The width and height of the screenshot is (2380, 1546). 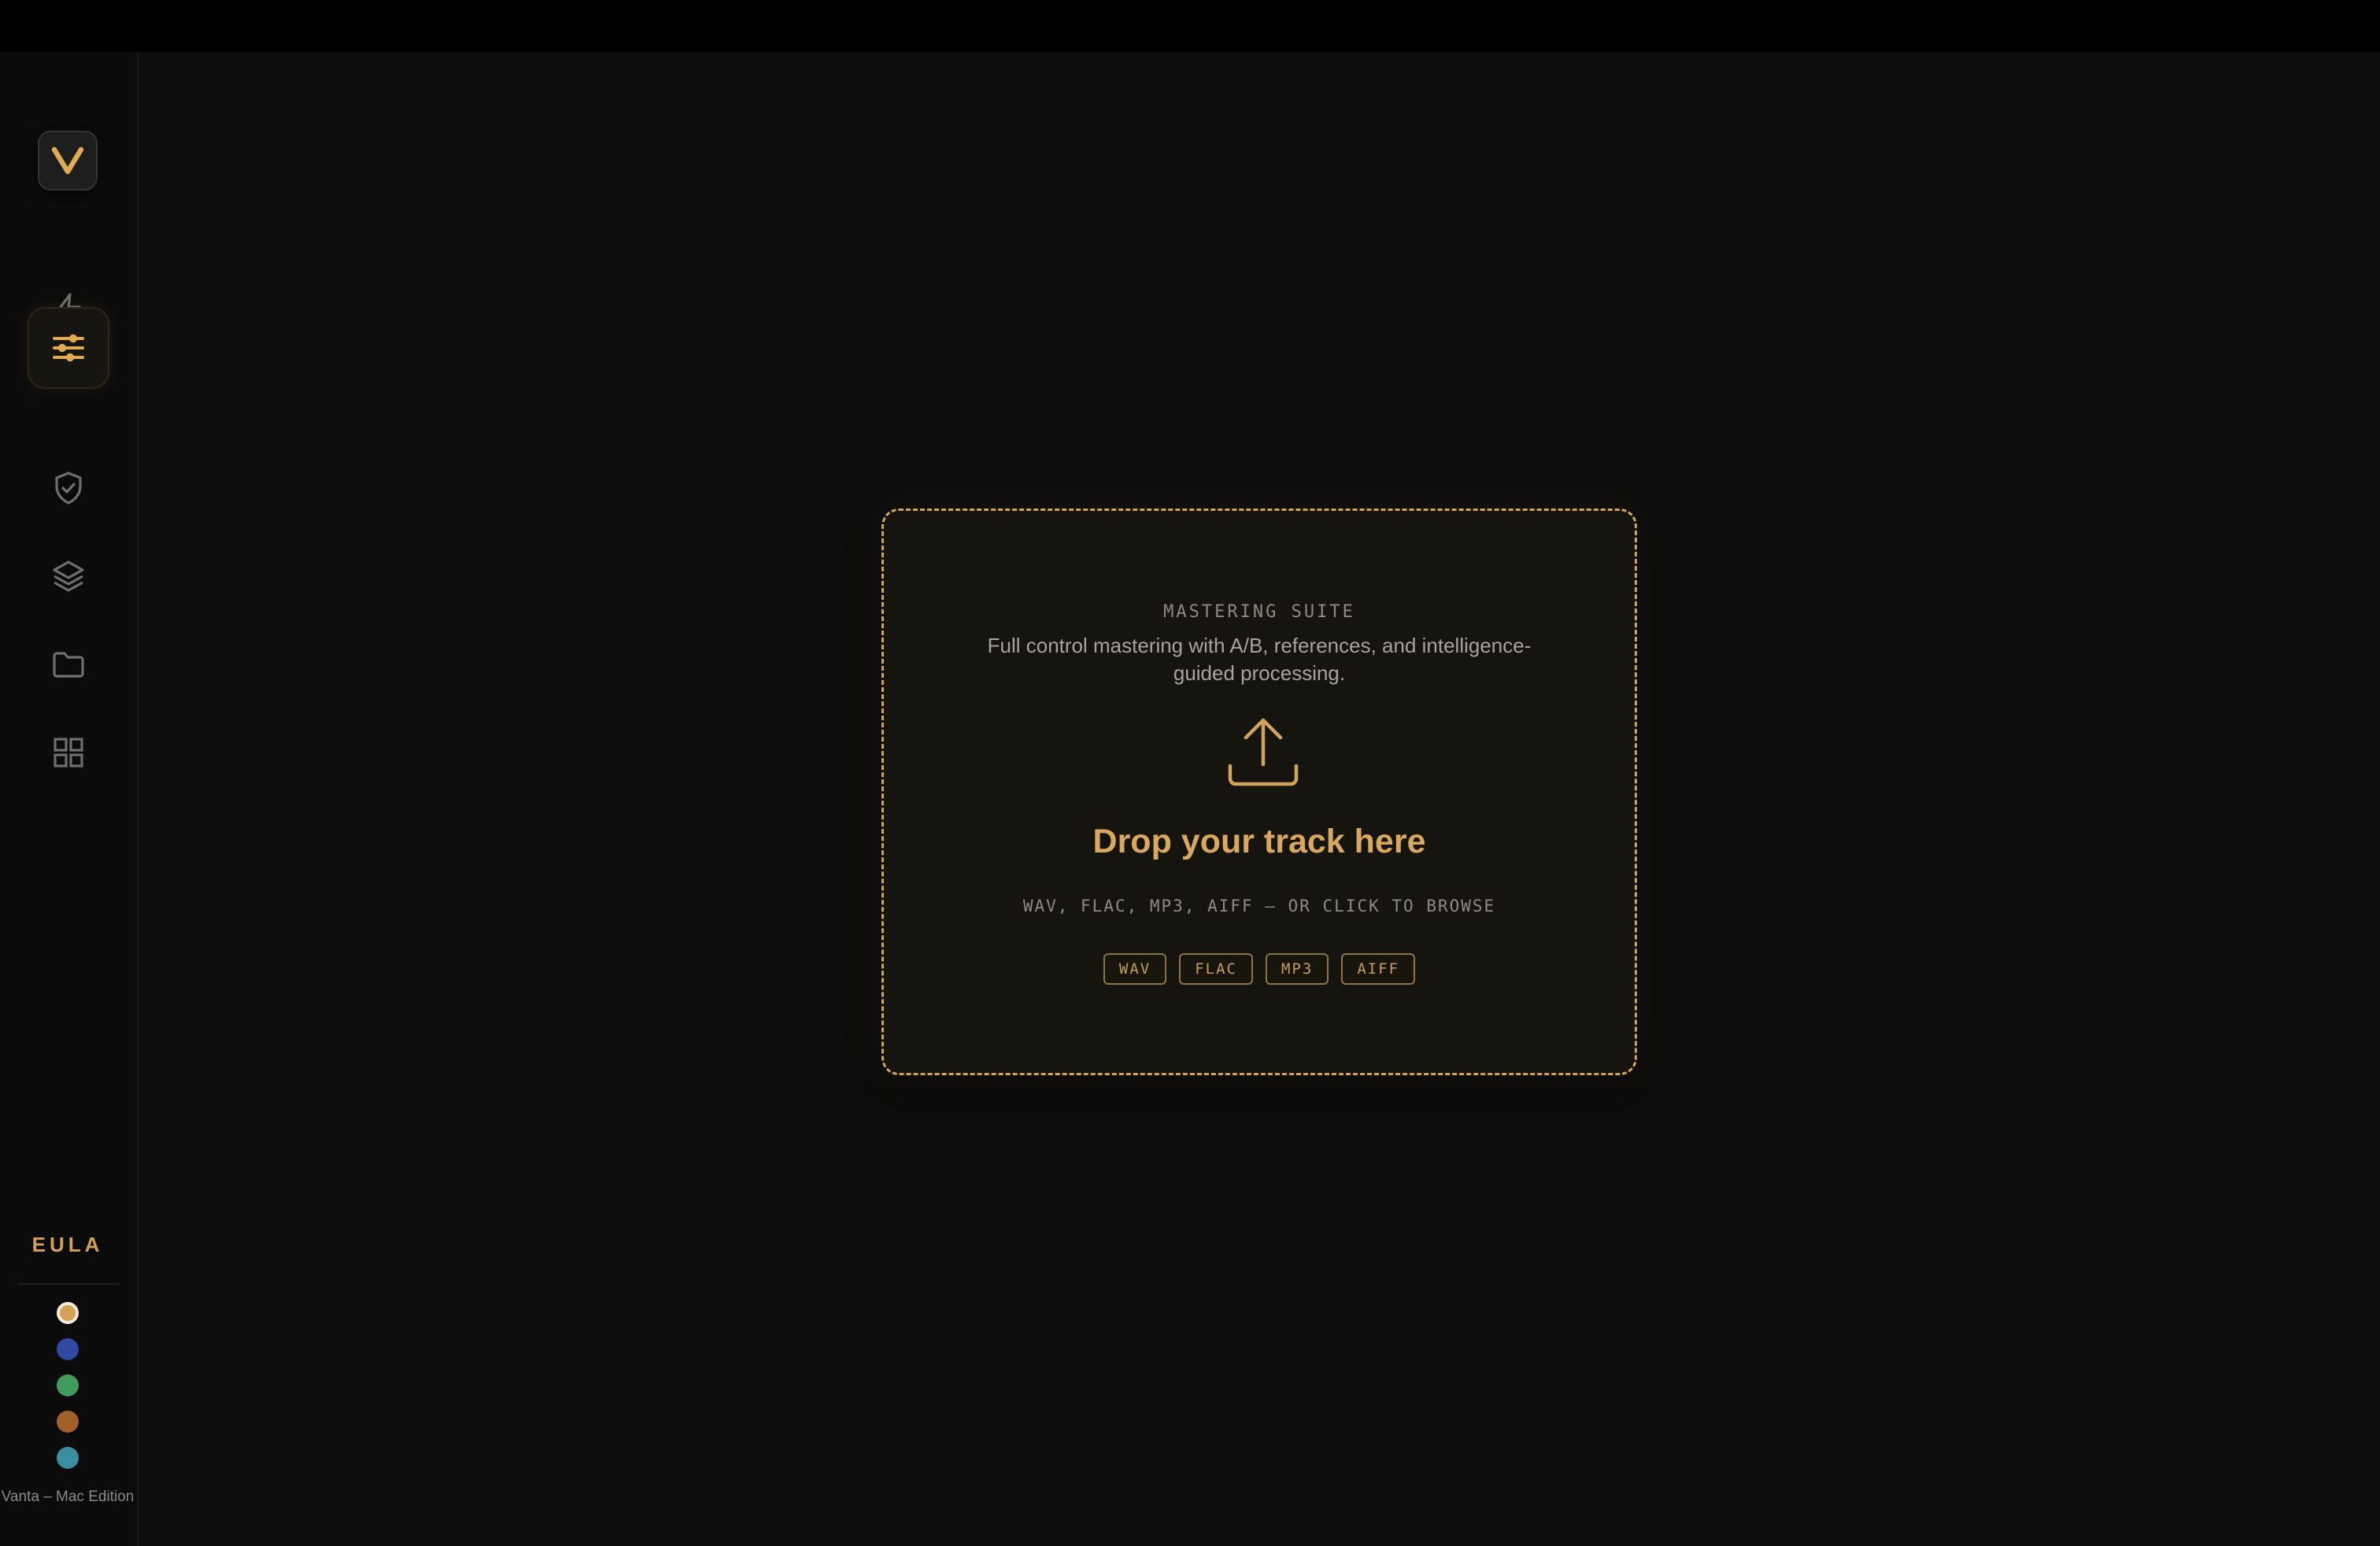 What do you see at coordinates (68, 1349) in the screenshot?
I see `theme-swatch-blue` at bounding box center [68, 1349].